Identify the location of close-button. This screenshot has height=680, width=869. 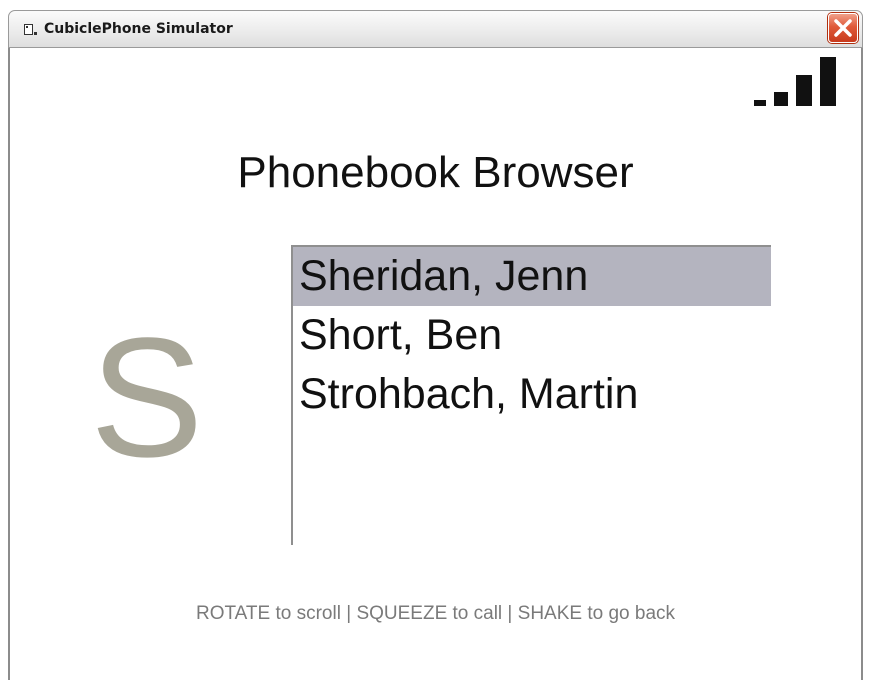
(843, 28).